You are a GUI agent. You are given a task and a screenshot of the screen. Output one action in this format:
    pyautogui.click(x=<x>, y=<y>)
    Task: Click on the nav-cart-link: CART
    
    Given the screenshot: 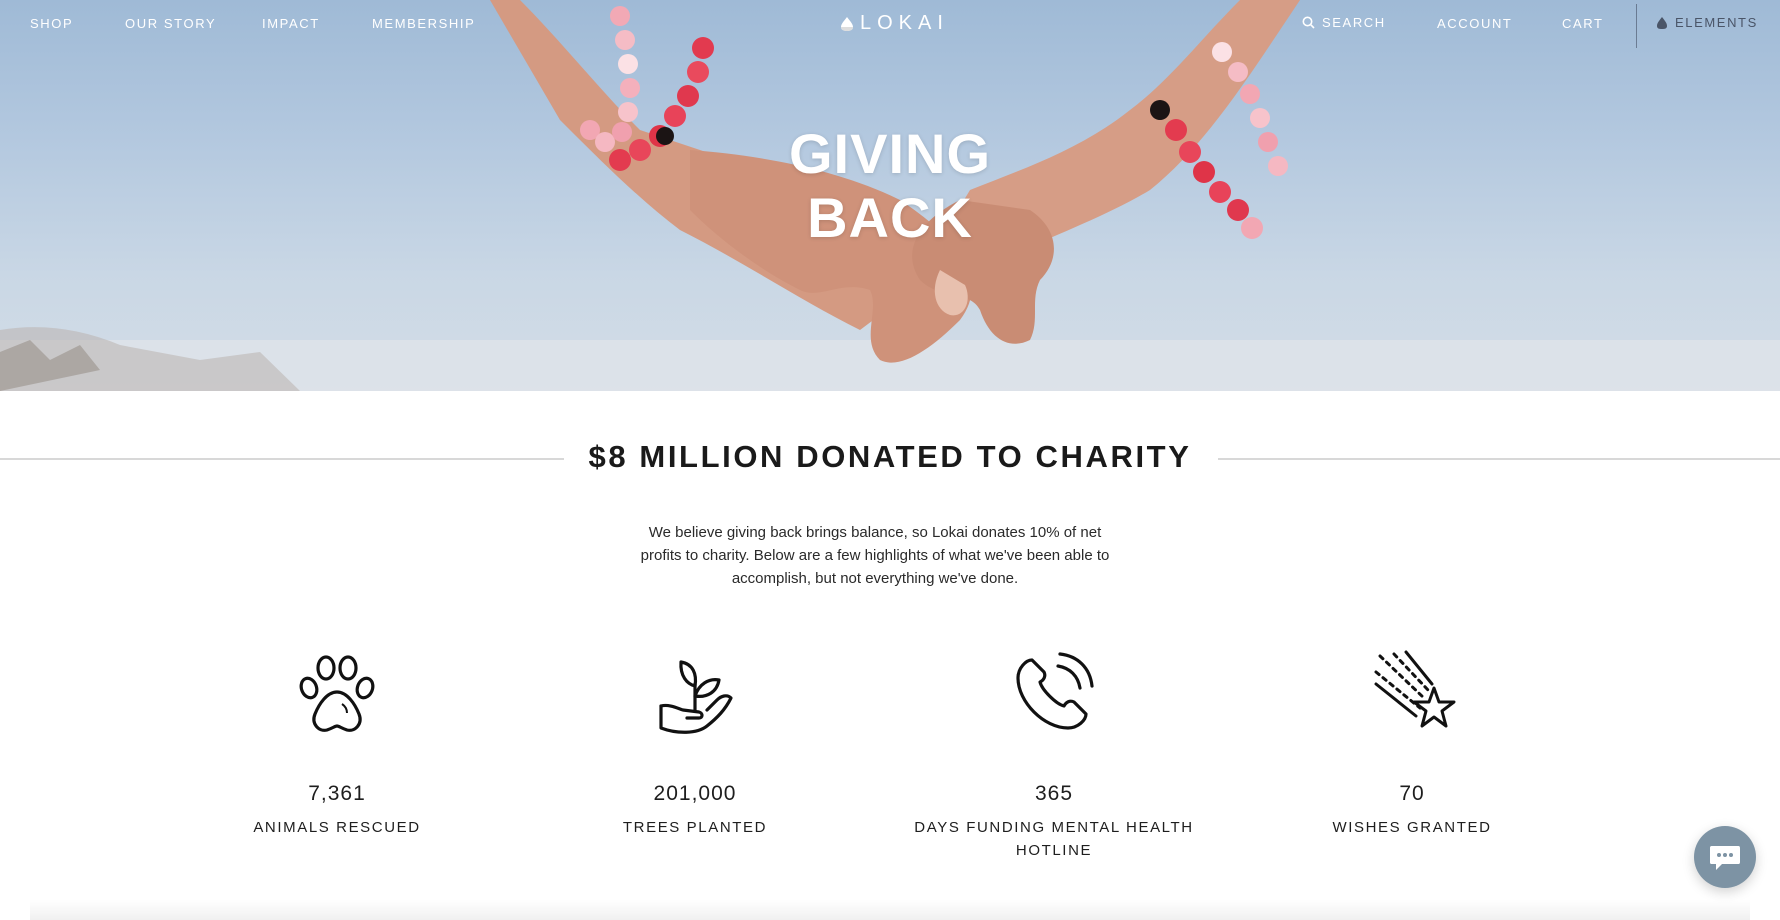 What is the action you would take?
    pyautogui.click(x=1583, y=23)
    